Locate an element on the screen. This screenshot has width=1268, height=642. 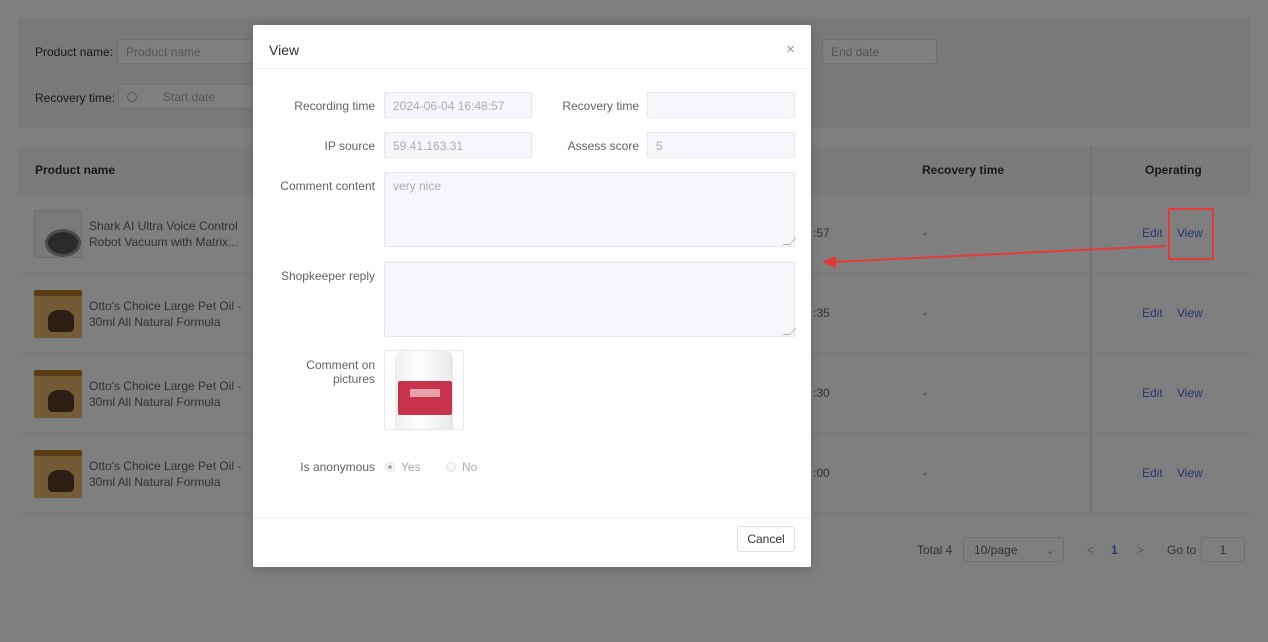
anonymous-no-radio: No is located at coordinates (461, 467).